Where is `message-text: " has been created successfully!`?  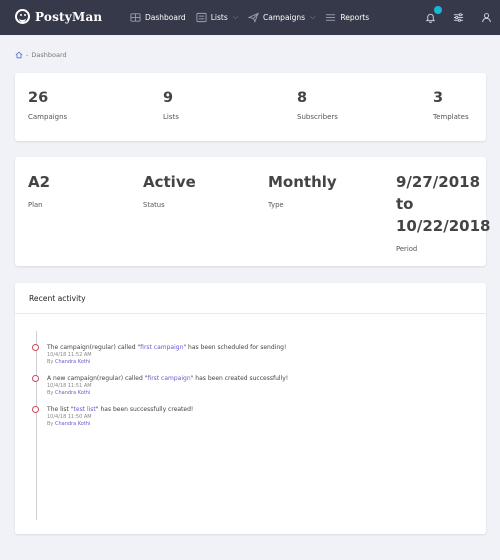
message-text: " has been created successfully! is located at coordinates (239, 378).